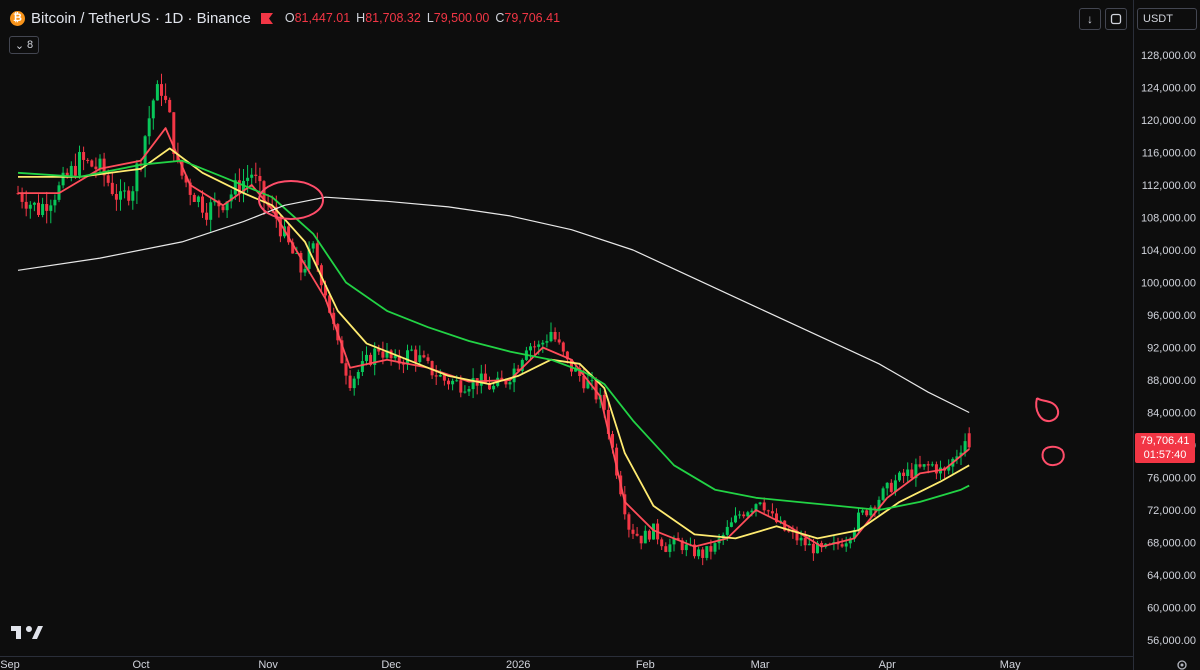  Describe the element at coordinates (1168, 251) in the screenshot. I see `y-tick-label: 104,000.00` at that location.